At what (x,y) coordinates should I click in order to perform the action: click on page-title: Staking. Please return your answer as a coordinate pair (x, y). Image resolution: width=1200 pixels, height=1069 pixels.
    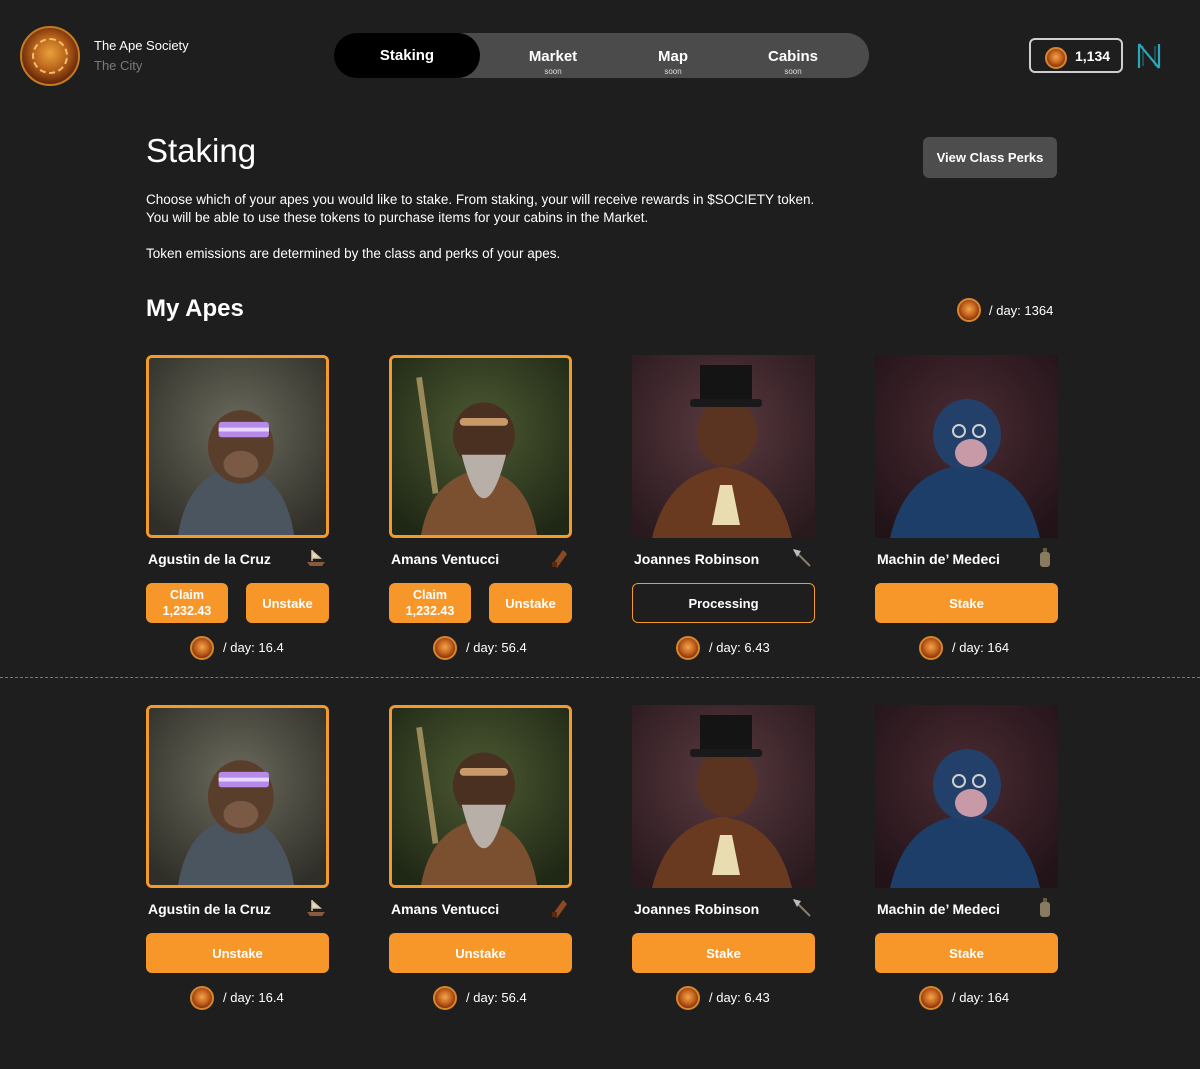
    Looking at the image, I should click on (201, 150).